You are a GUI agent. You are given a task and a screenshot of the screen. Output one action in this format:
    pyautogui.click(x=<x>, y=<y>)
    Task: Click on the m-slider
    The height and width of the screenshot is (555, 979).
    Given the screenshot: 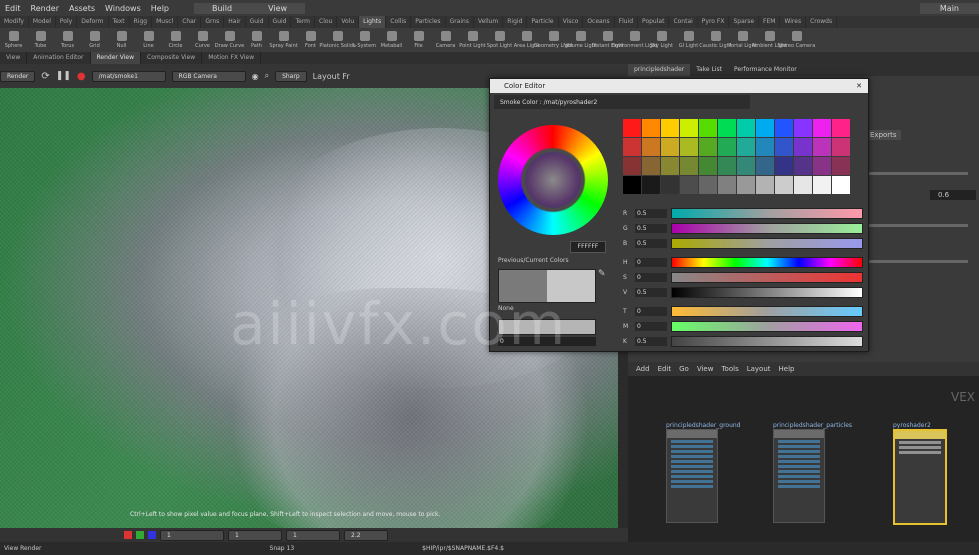 What is the action you would take?
    pyautogui.click(x=767, y=326)
    